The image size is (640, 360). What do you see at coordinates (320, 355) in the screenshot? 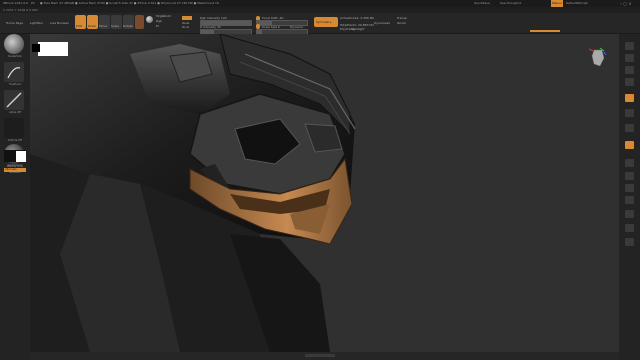
I see `bottom-shelf-handle` at bounding box center [320, 355].